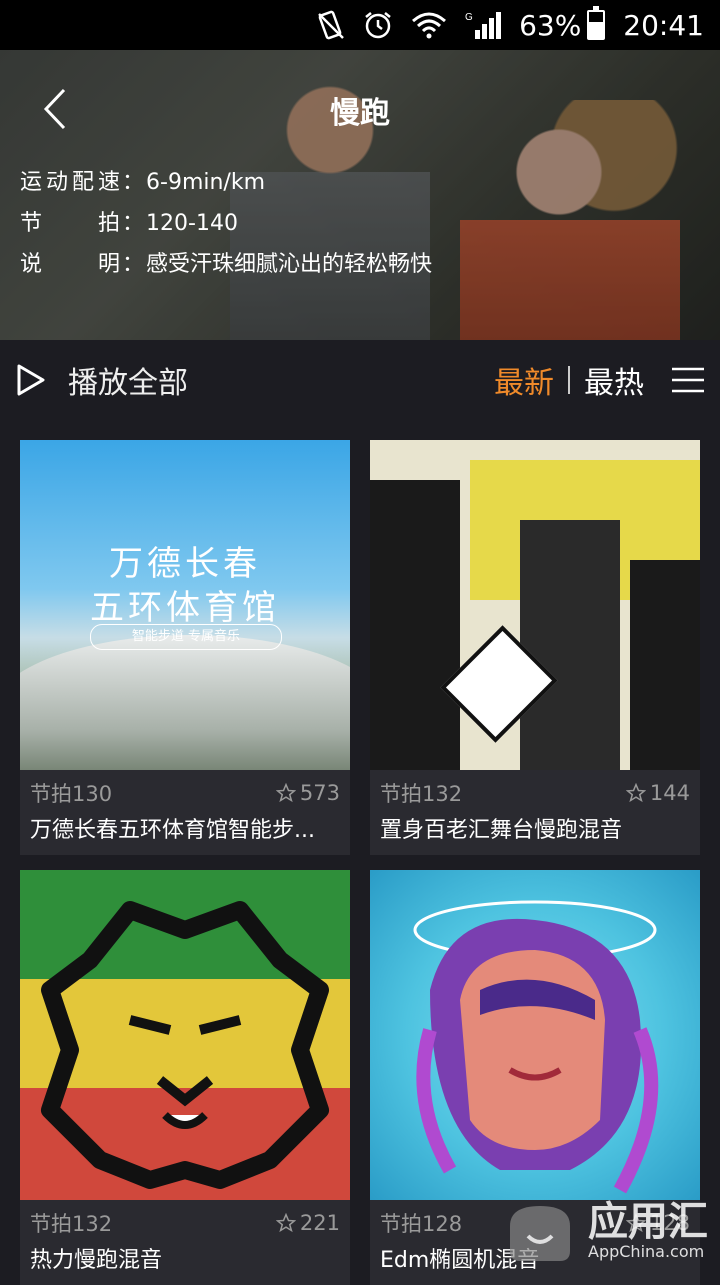 This screenshot has width=720, height=1285. I want to click on svg-text: G, so click(469, 17).